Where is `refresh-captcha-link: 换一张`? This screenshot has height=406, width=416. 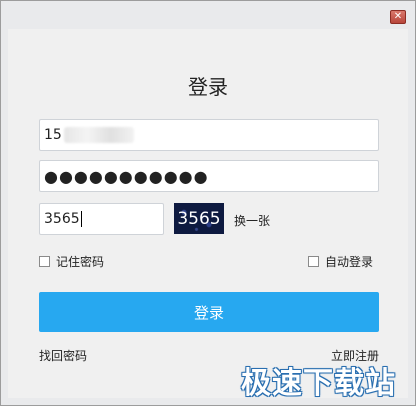 refresh-captcha-link: 换一张 is located at coordinates (252, 220).